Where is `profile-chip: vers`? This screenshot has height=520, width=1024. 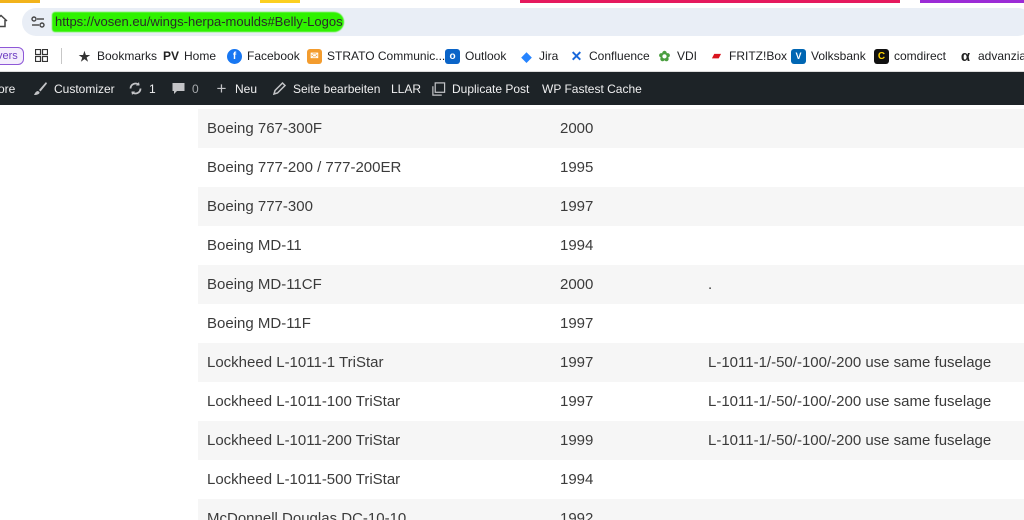 profile-chip: vers is located at coordinates (12, 56).